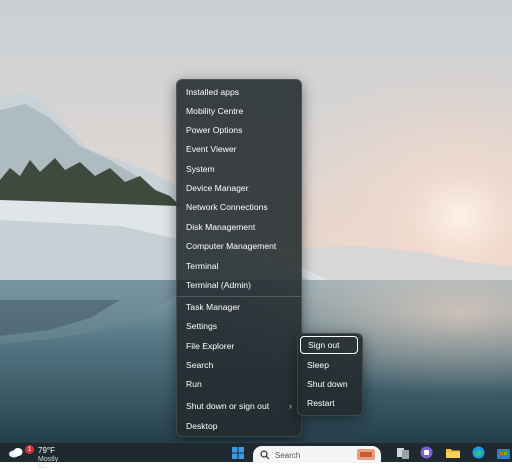 This screenshot has width=512, height=470. Describe the element at coordinates (239, 365) in the screenshot. I see `menu-item-search: Search` at that location.